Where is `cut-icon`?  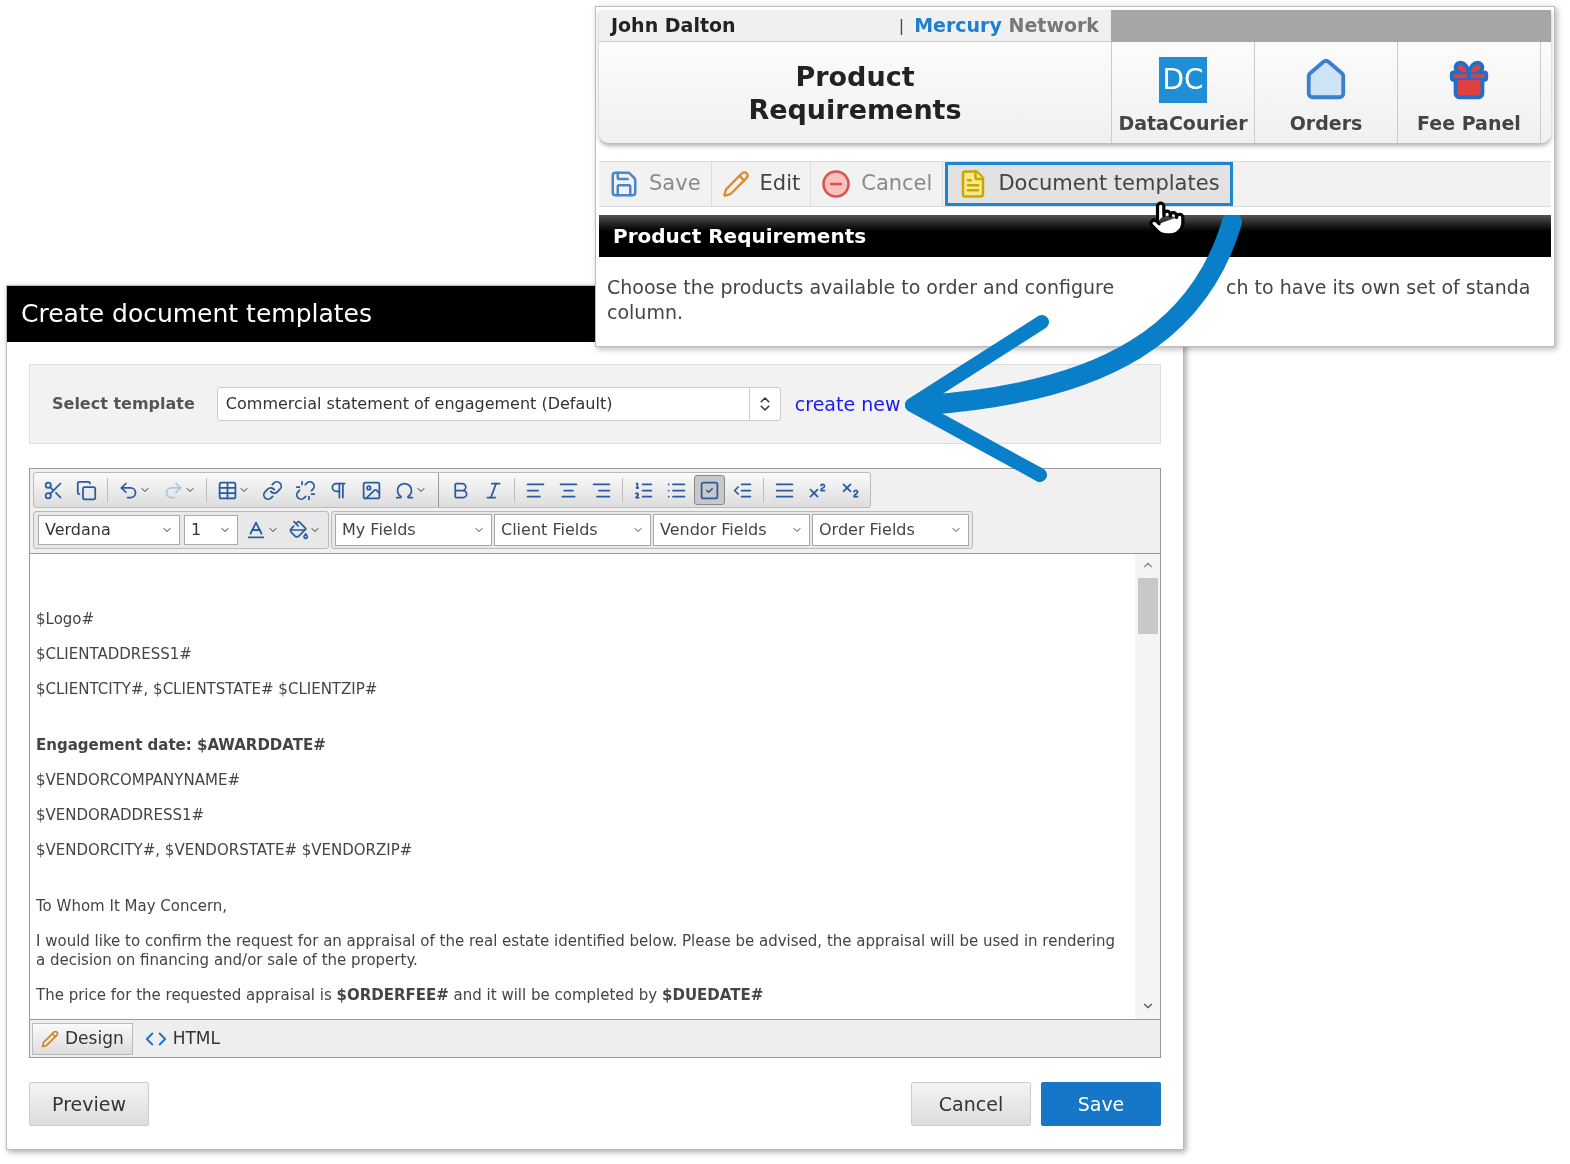
cut-icon is located at coordinates (53, 490).